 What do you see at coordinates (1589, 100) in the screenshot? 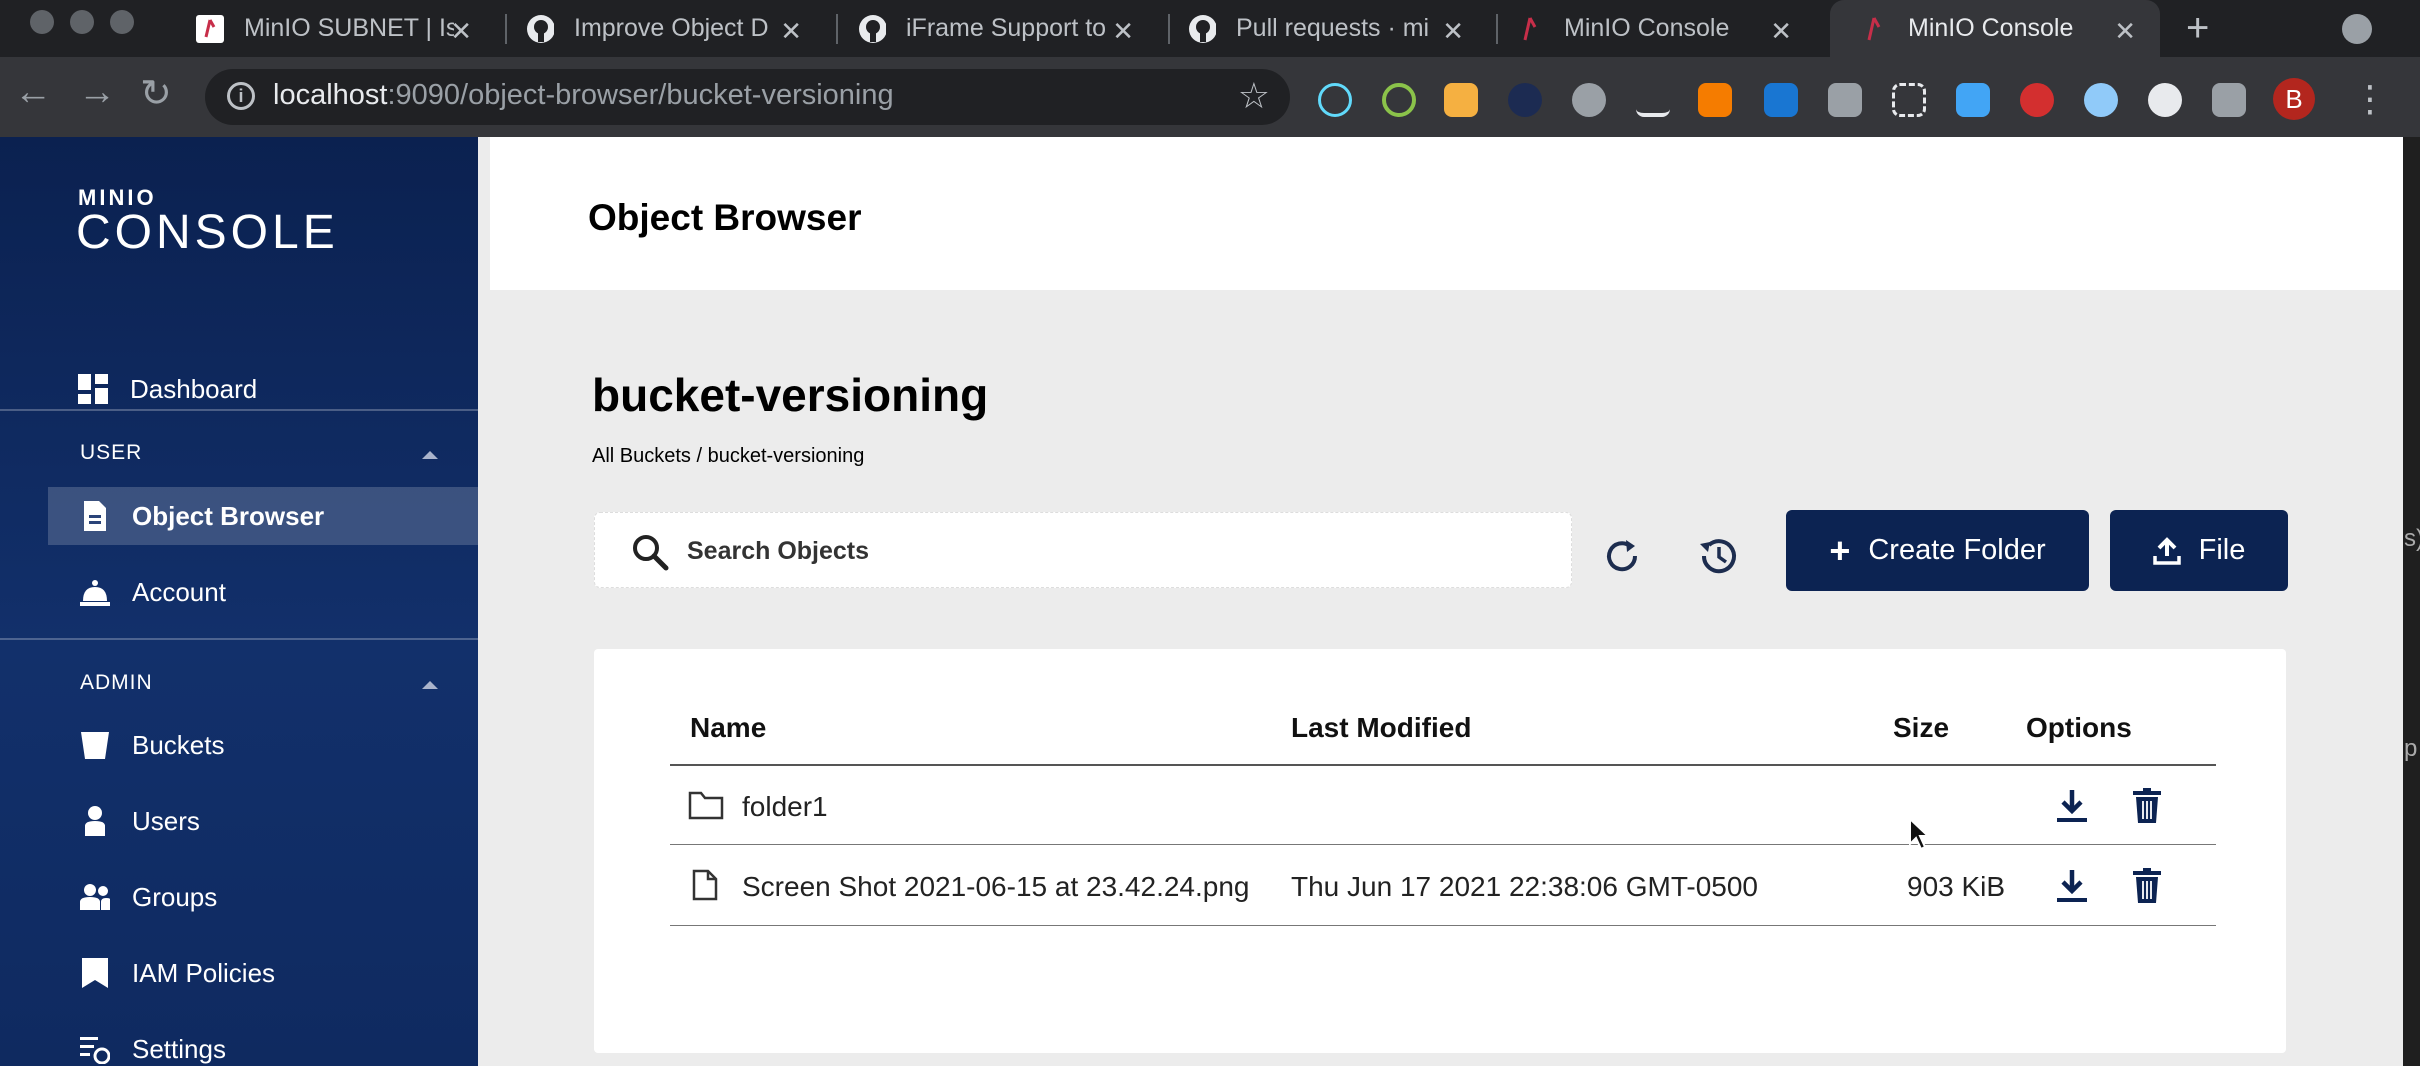
I see `settings-extension-icon` at bounding box center [1589, 100].